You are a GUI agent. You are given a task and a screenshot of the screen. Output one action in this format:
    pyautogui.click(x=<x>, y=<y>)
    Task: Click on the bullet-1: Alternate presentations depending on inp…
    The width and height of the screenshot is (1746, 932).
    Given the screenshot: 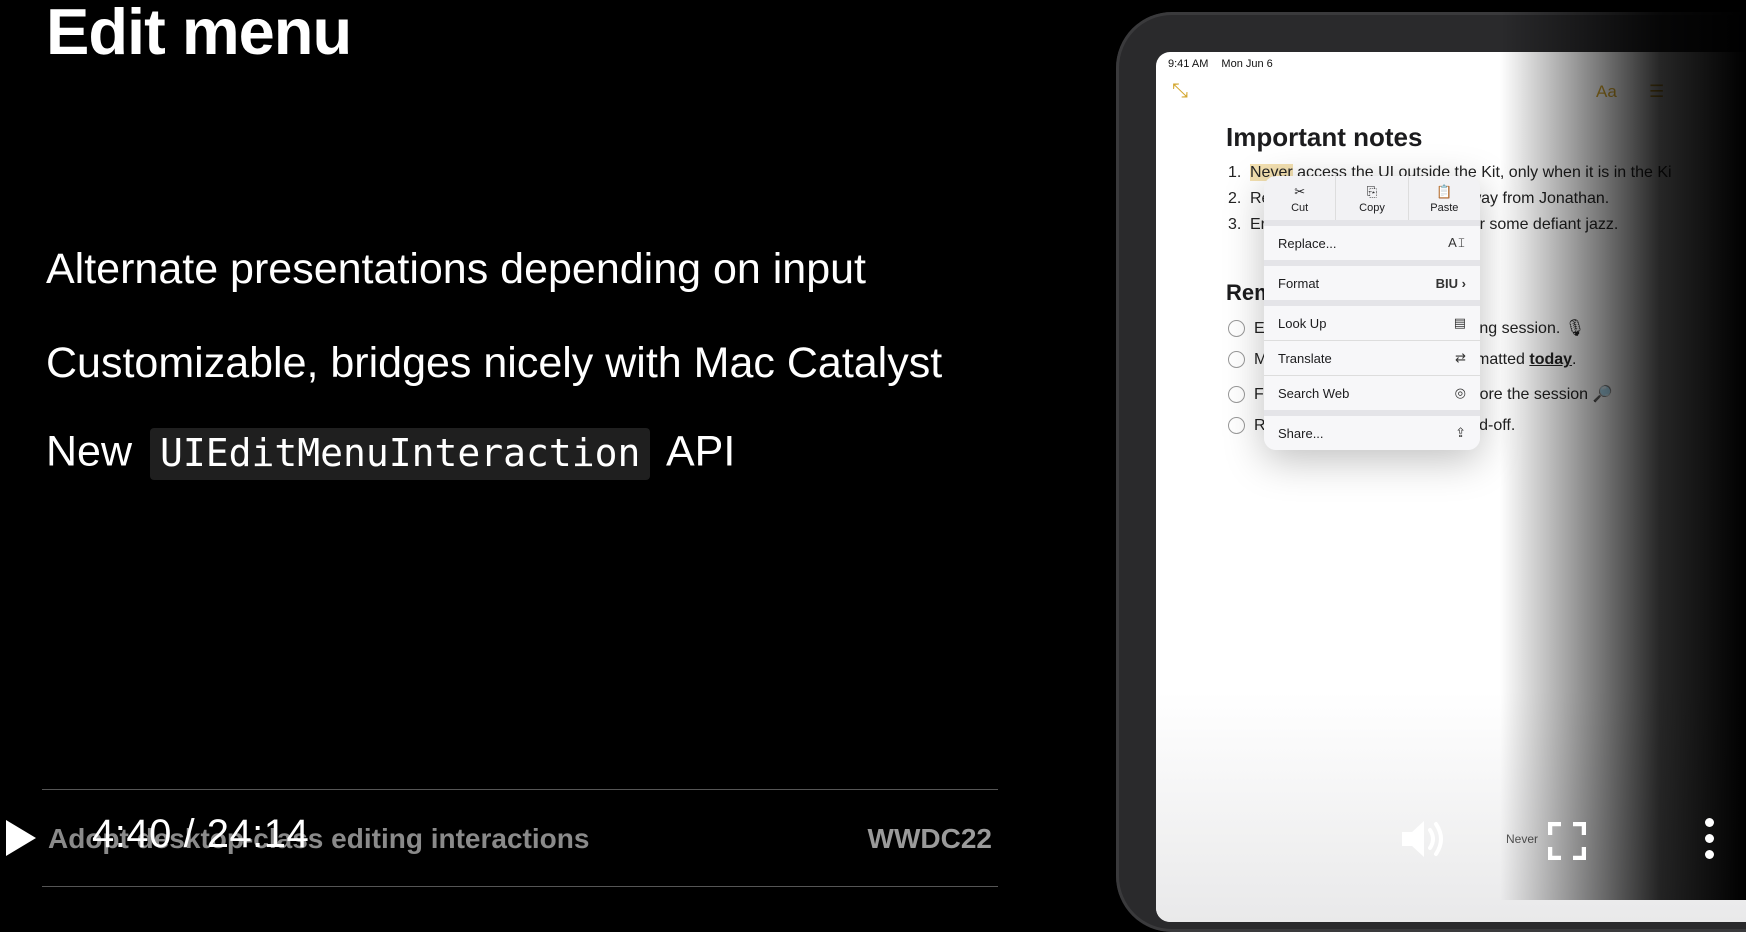 What is the action you would take?
    pyautogui.click(x=456, y=269)
    